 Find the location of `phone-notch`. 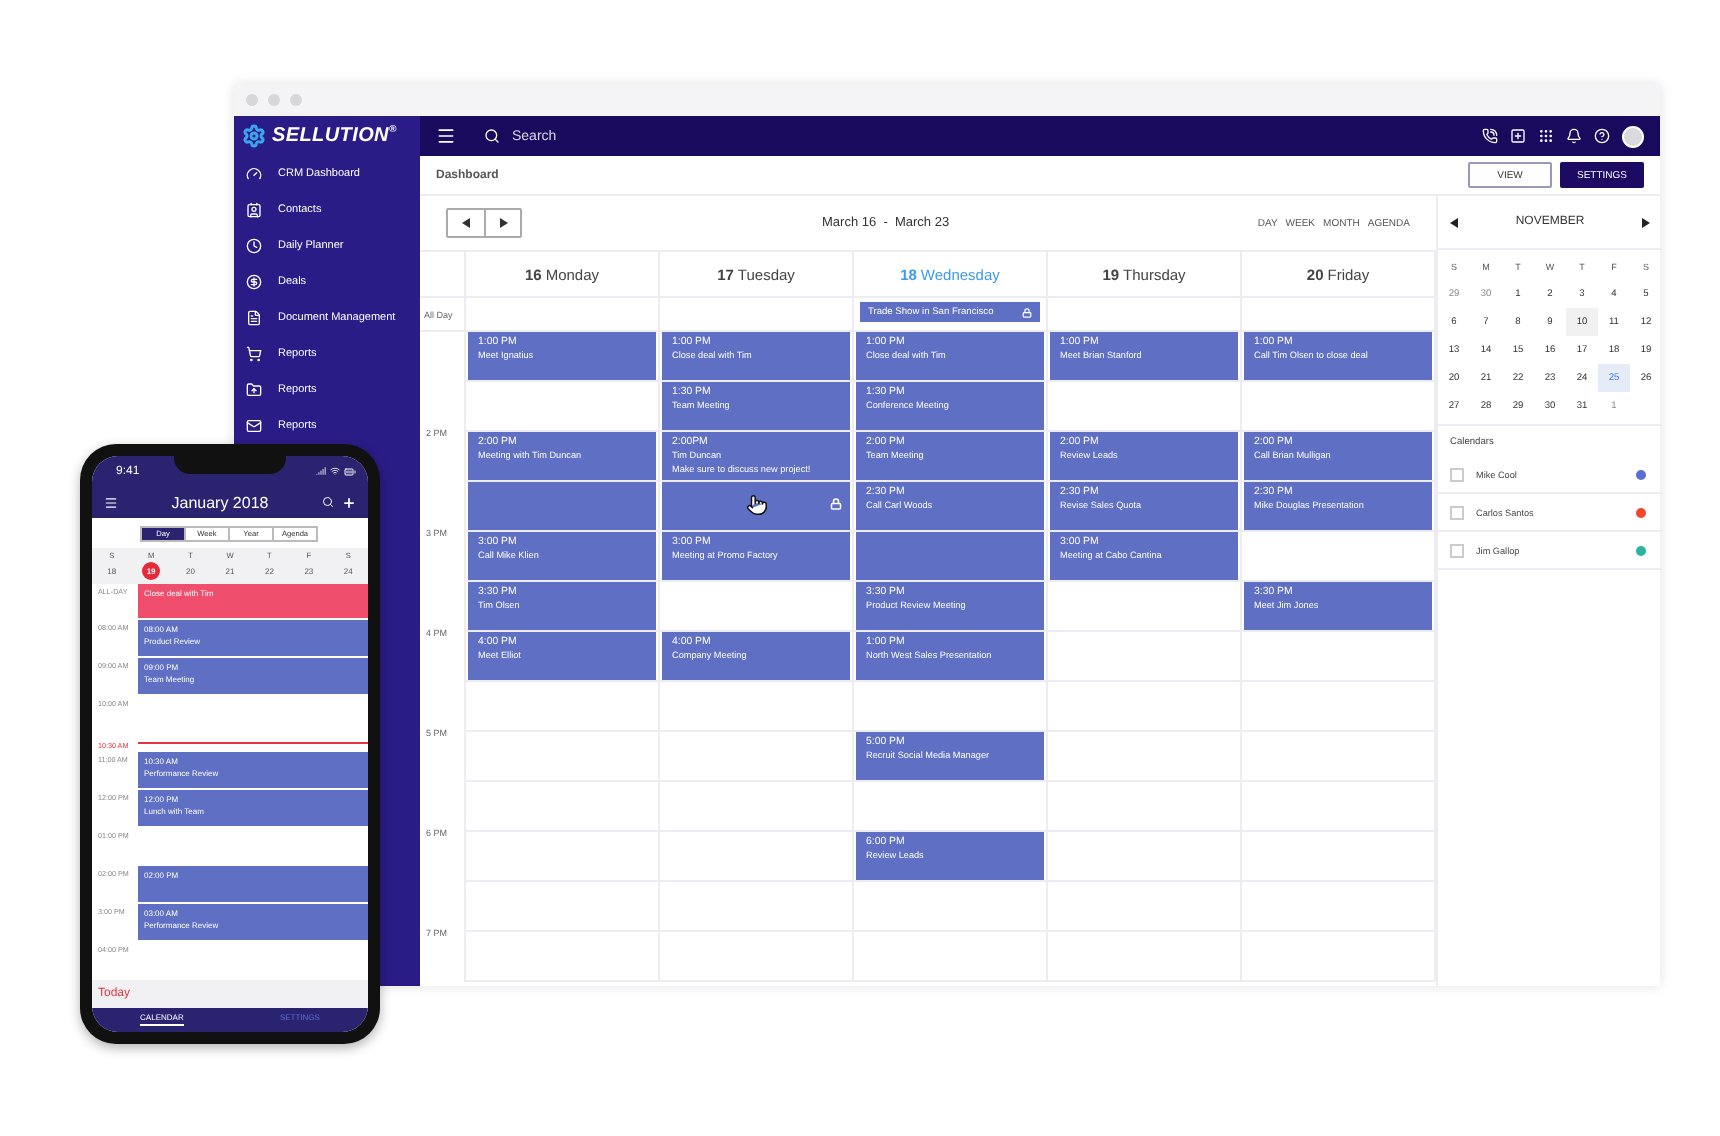

phone-notch is located at coordinates (230, 465).